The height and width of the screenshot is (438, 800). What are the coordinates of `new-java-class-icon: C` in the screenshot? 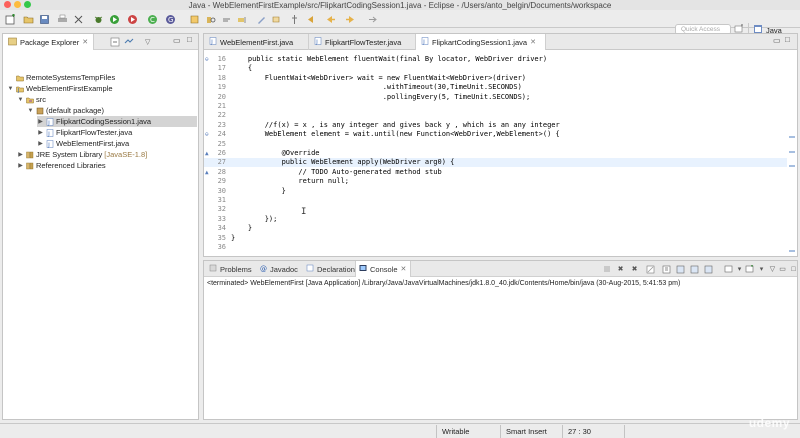 It's located at (152, 19).